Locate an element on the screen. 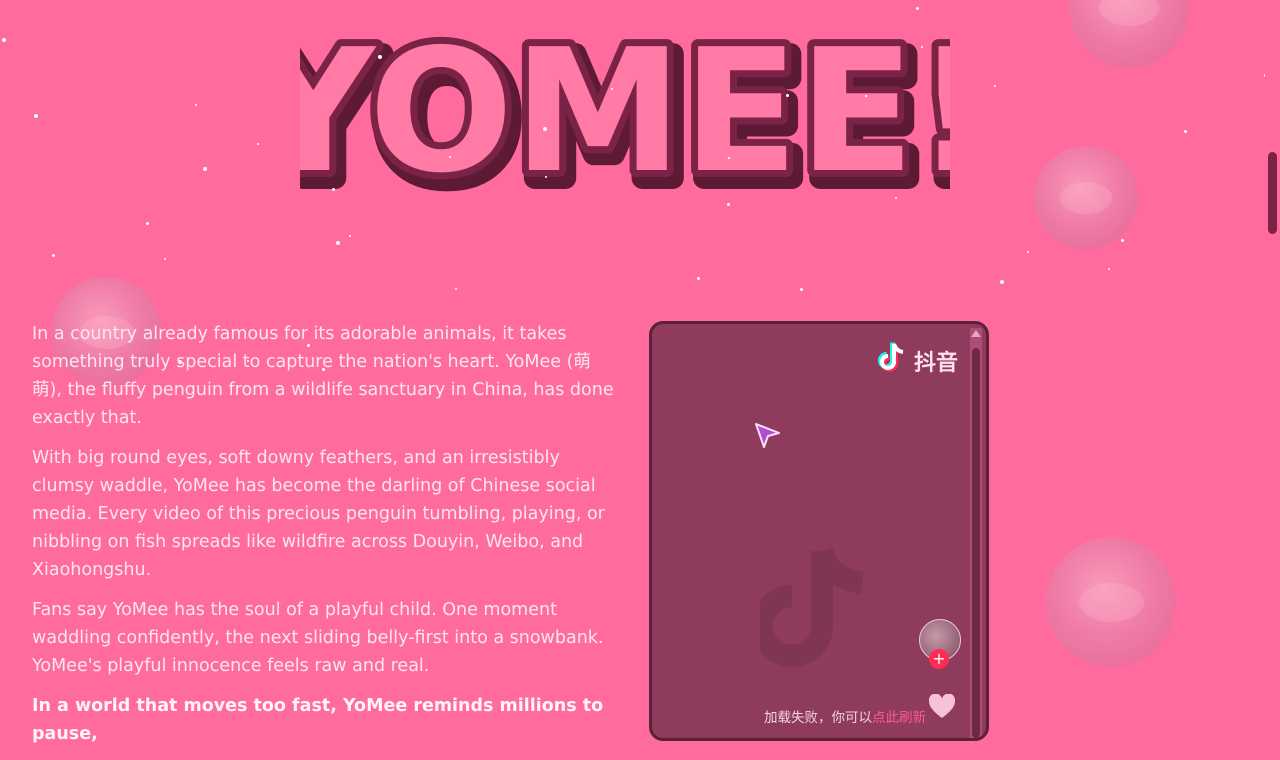 Image resolution: width=1280 pixels, height=760 pixels. douyin-brand-name: 抖音 is located at coordinates (935, 363).